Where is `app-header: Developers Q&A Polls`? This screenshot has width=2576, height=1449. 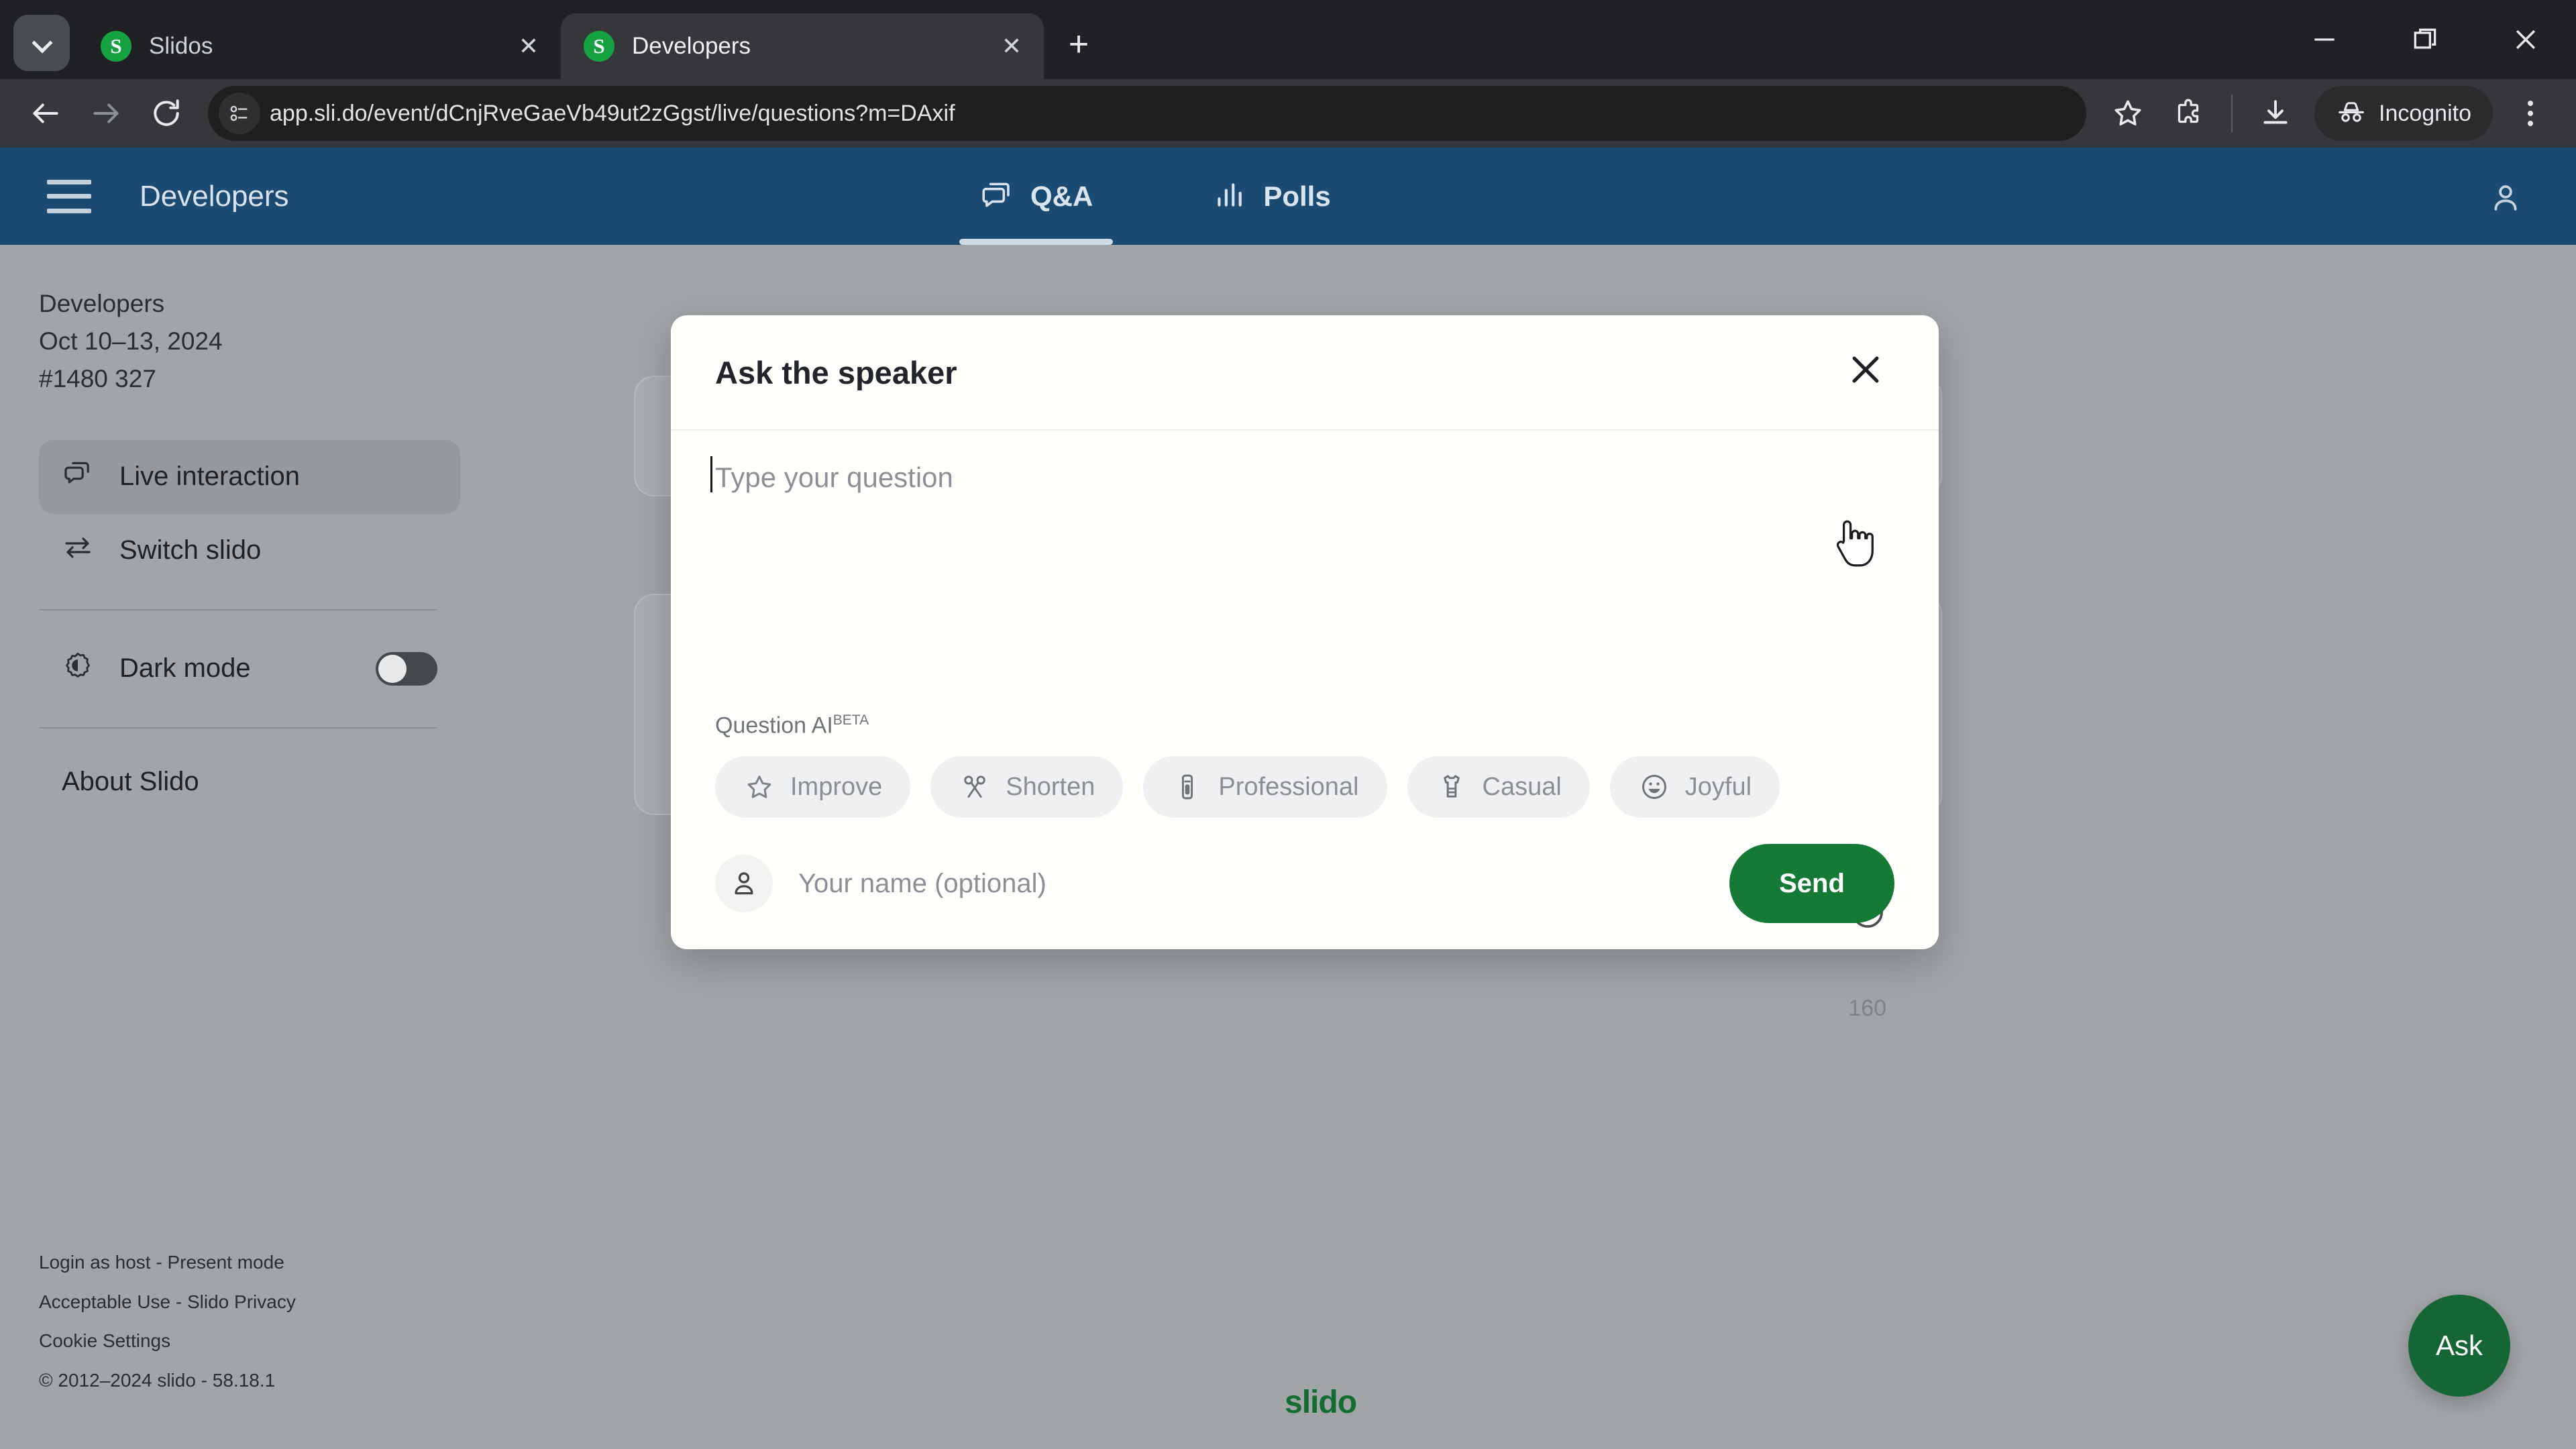 app-header: Developers Q&A Polls is located at coordinates (1288, 196).